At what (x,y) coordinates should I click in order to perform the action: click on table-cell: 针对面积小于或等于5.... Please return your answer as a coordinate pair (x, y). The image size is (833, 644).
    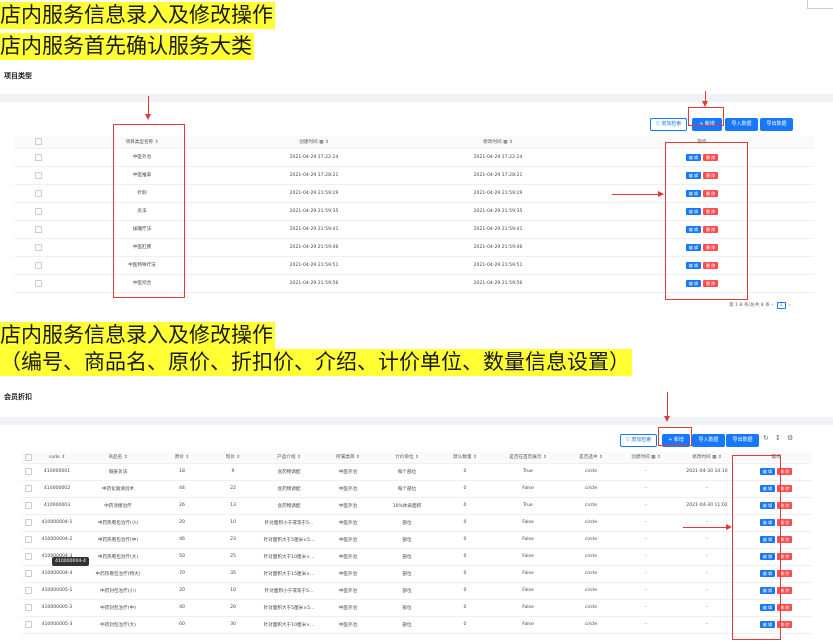
    Looking at the image, I should click on (289, 523).